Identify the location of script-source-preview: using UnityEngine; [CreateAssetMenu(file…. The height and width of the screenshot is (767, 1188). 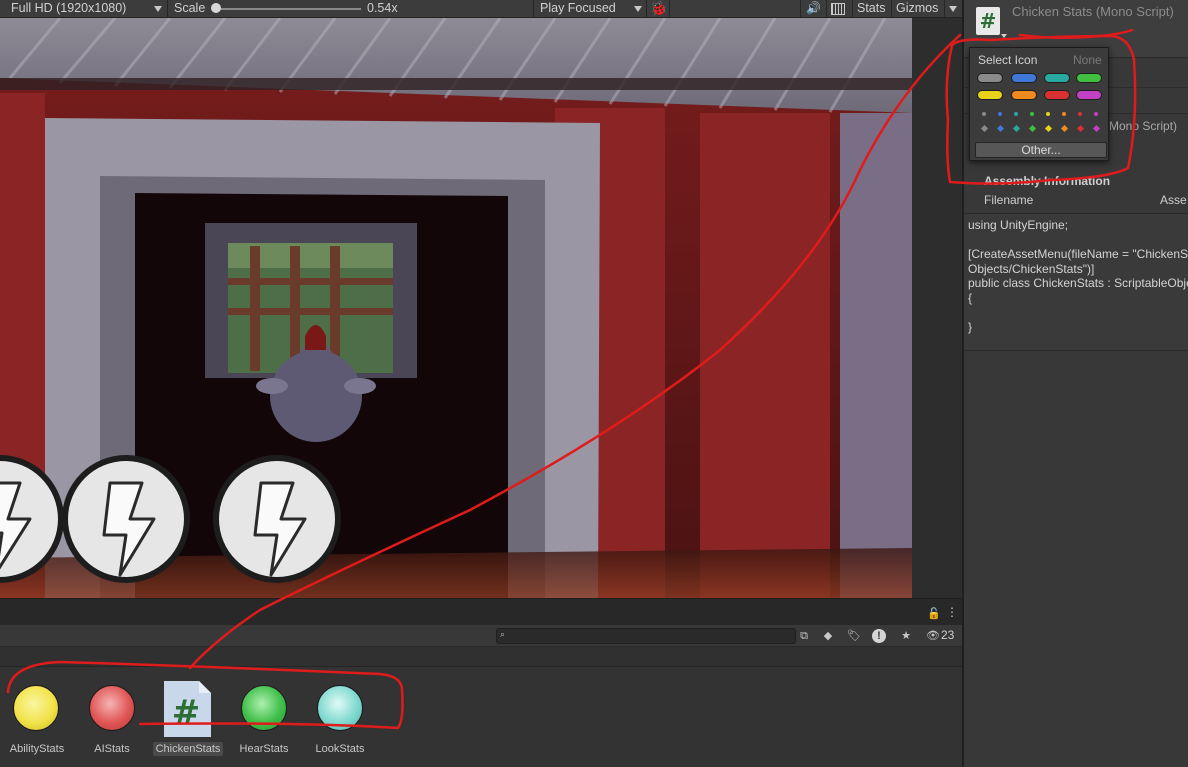
(1076, 282).